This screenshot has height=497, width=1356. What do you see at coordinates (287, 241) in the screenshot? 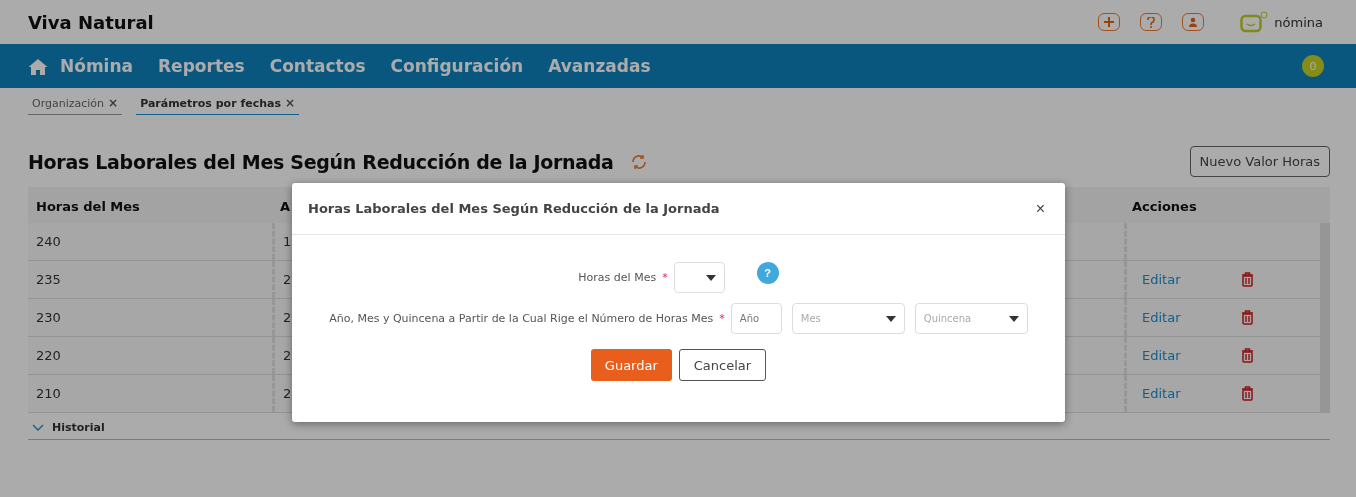
I see `table-cell: 1` at bounding box center [287, 241].